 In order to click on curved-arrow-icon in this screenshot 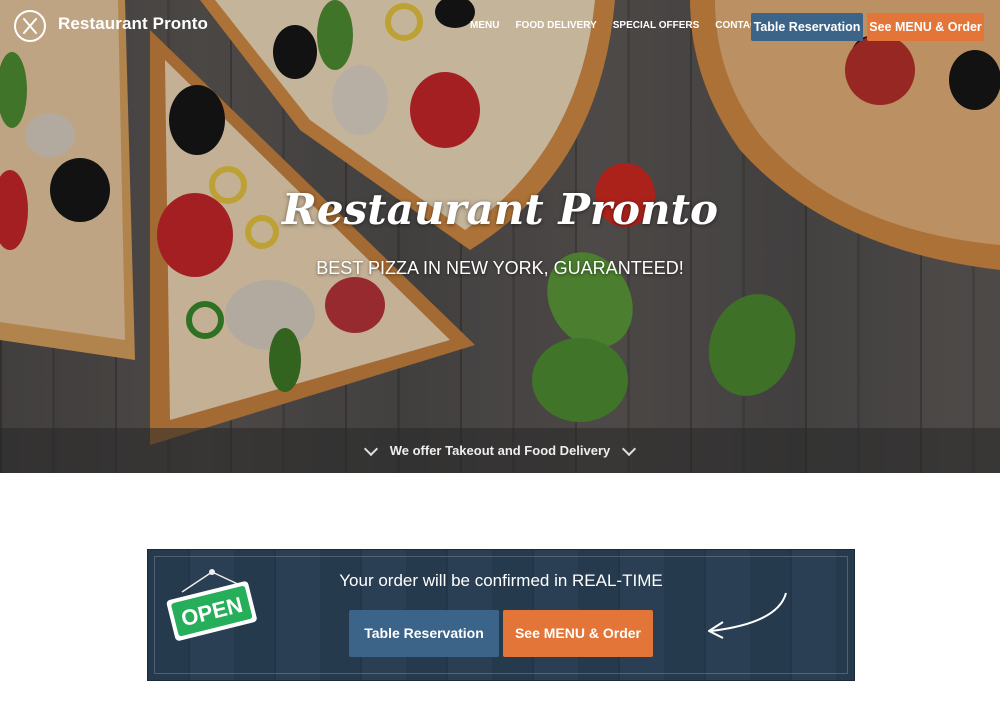, I will do `click(747, 615)`.